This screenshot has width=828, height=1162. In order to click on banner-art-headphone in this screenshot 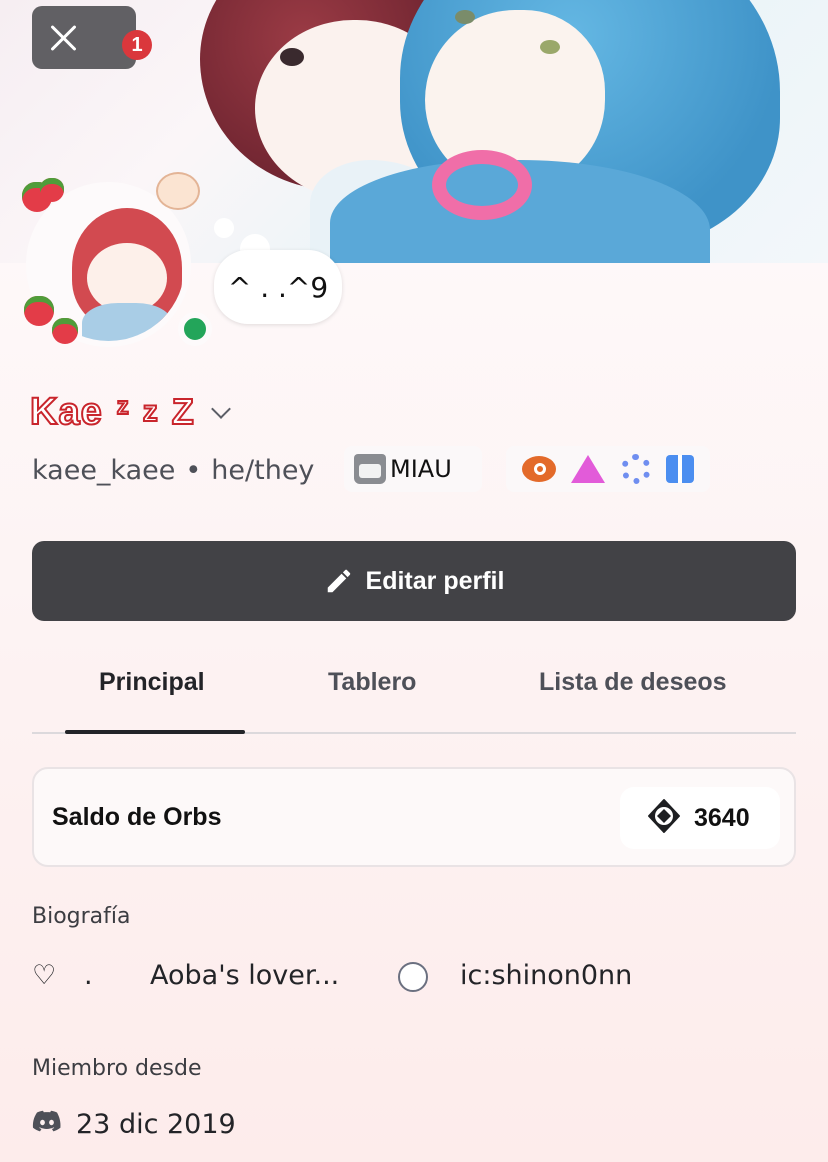, I will do `click(482, 185)`.